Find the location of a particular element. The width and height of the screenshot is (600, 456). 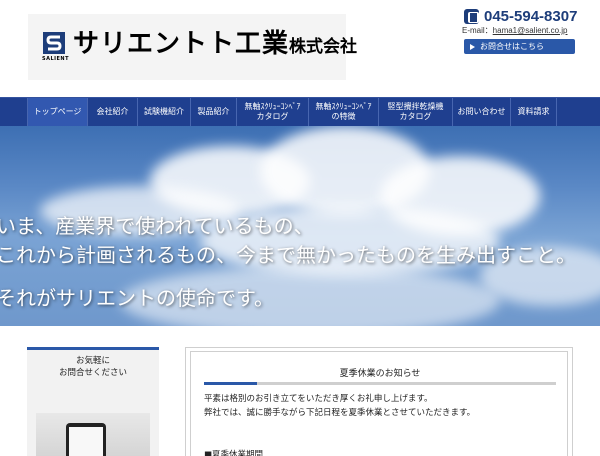

nav-item-dryer-catalog: 竪型攪拌乾燥機 カタログ is located at coordinates (416, 112).